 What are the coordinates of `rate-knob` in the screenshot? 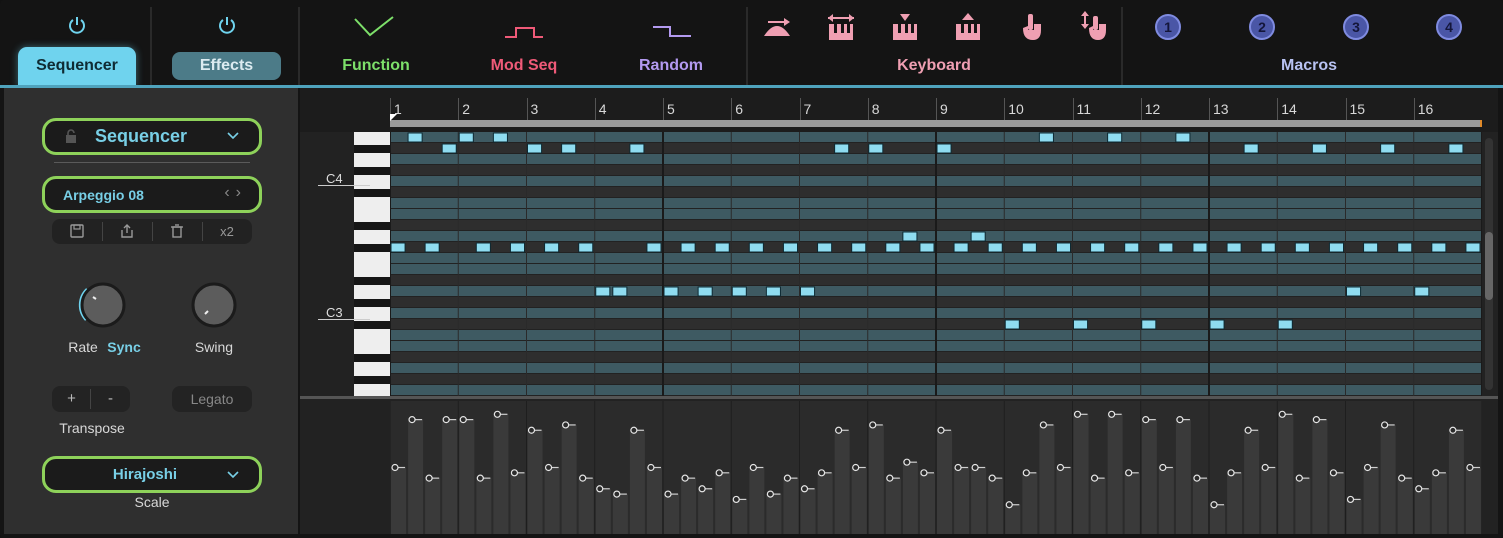 It's located at (103, 305).